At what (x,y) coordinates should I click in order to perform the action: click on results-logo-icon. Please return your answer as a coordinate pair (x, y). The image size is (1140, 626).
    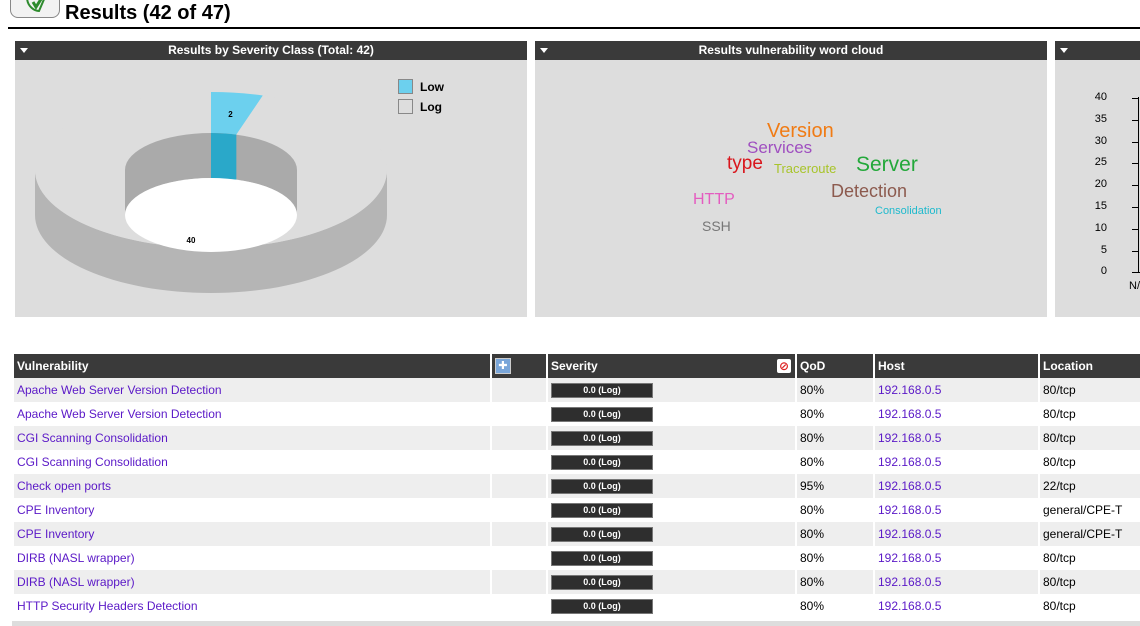
    Looking at the image, I should click on (35, 9).